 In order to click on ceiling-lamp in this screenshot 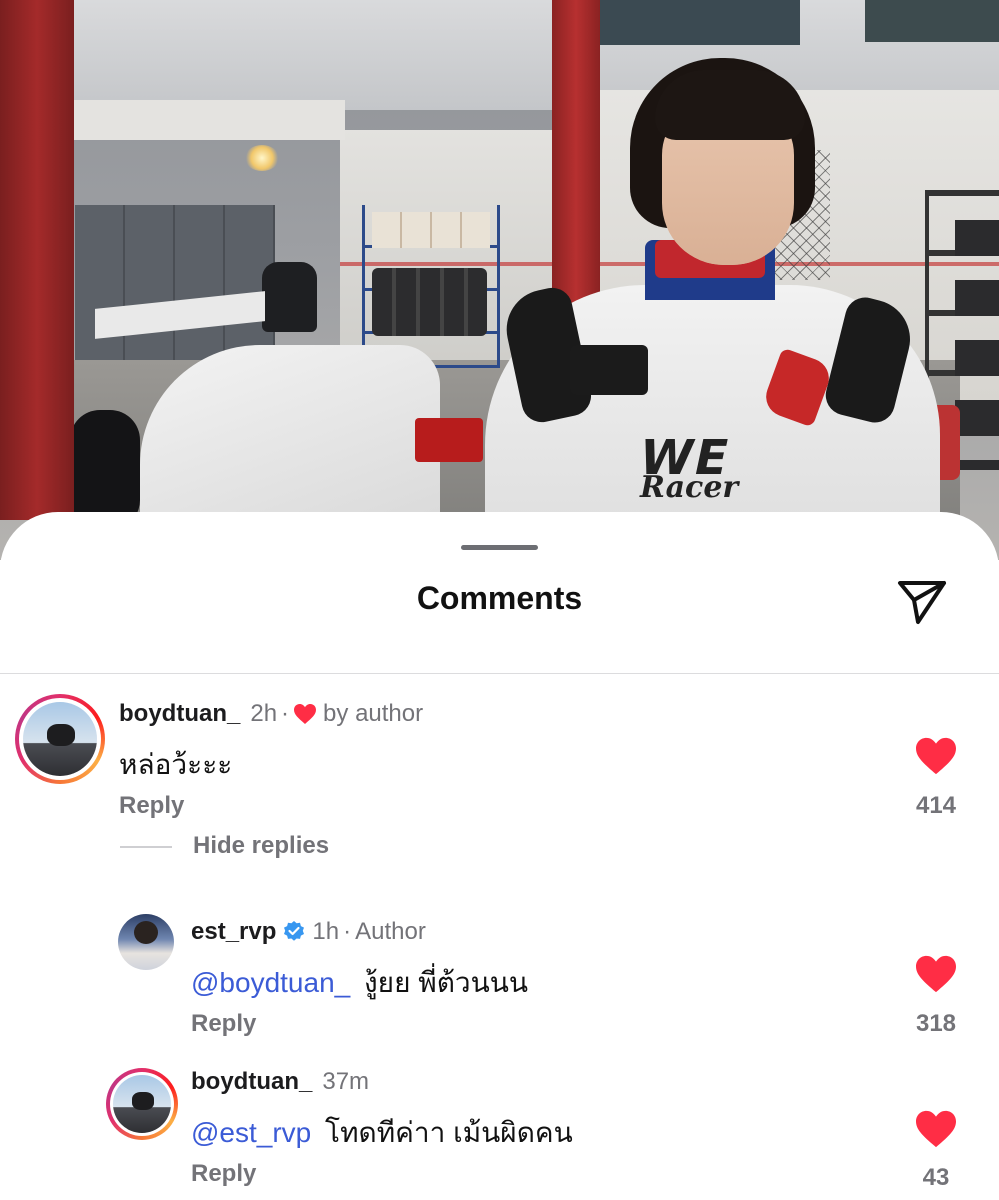, I will do `click(262, 158)`.